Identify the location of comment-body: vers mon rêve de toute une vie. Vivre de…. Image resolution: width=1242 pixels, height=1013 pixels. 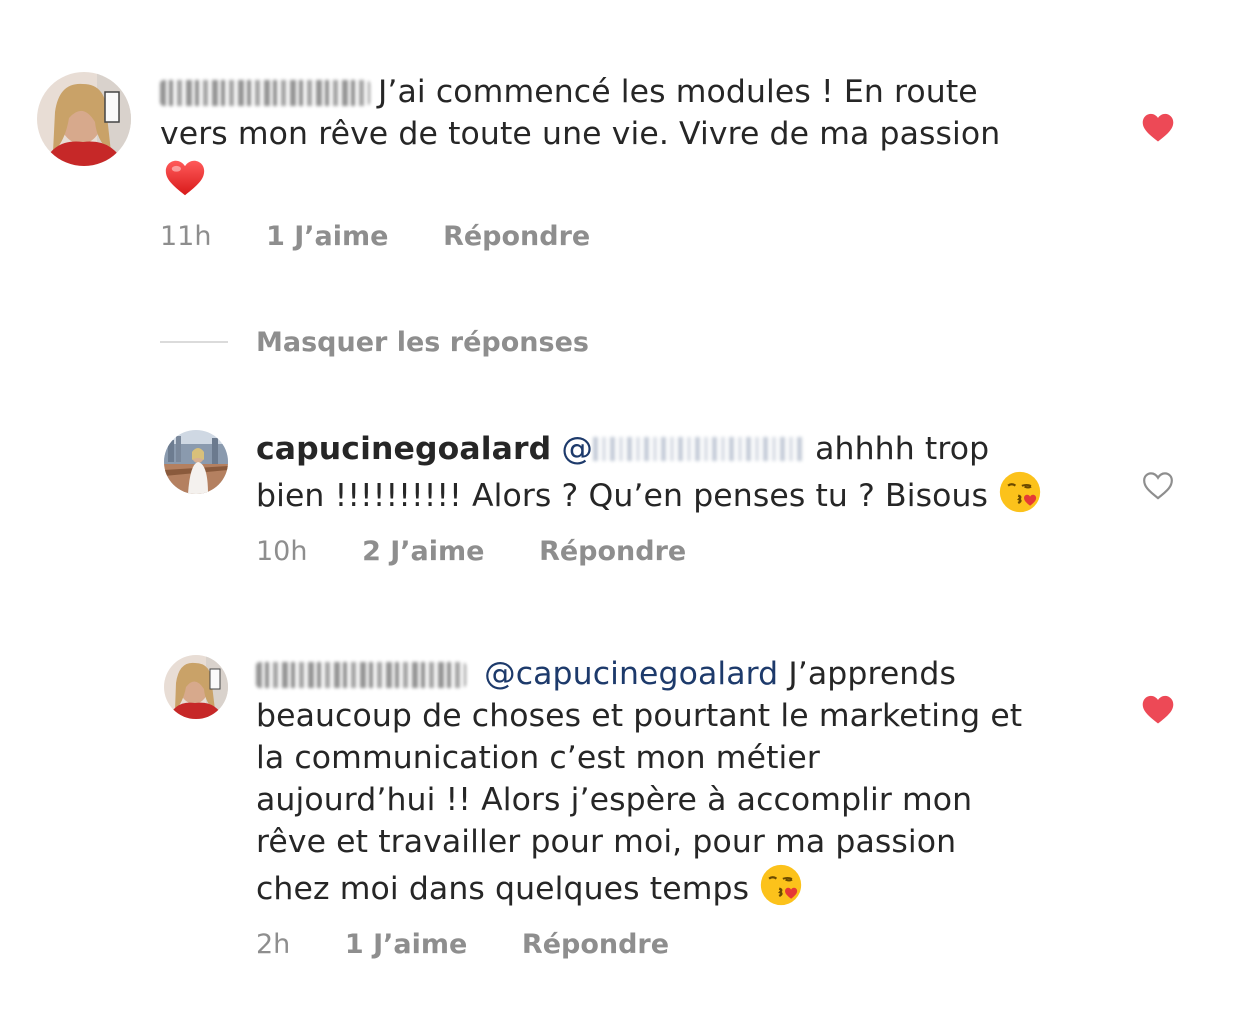
(580, 134).